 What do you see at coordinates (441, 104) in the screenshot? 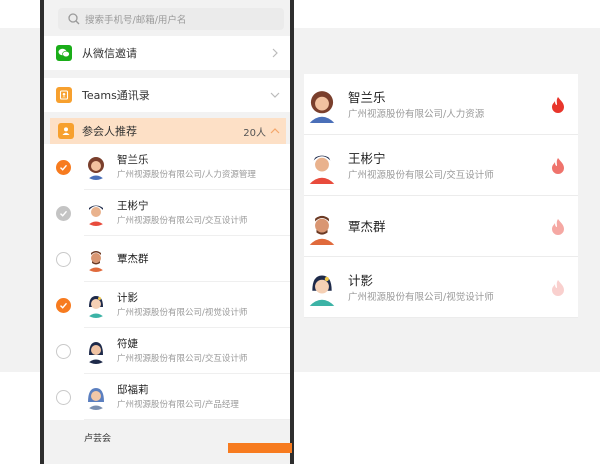
I see `recommend-card: 智兰乐 广州视源股份有限公司/人力资源` at bounding box center [441, 104].